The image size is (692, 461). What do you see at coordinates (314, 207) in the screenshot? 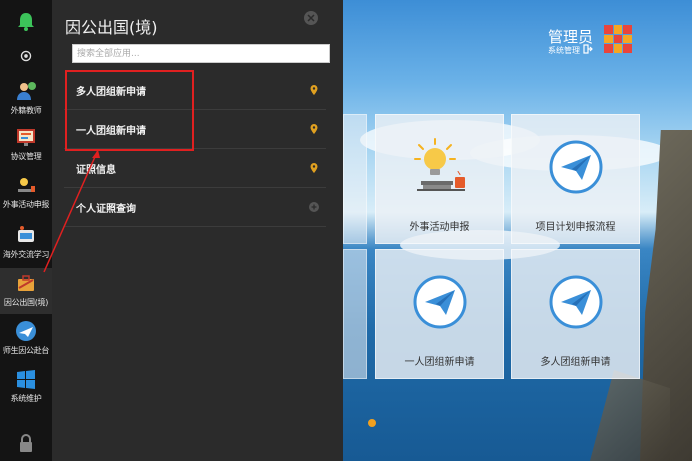
I see `plus-icon` at bounding box center [314, 207].